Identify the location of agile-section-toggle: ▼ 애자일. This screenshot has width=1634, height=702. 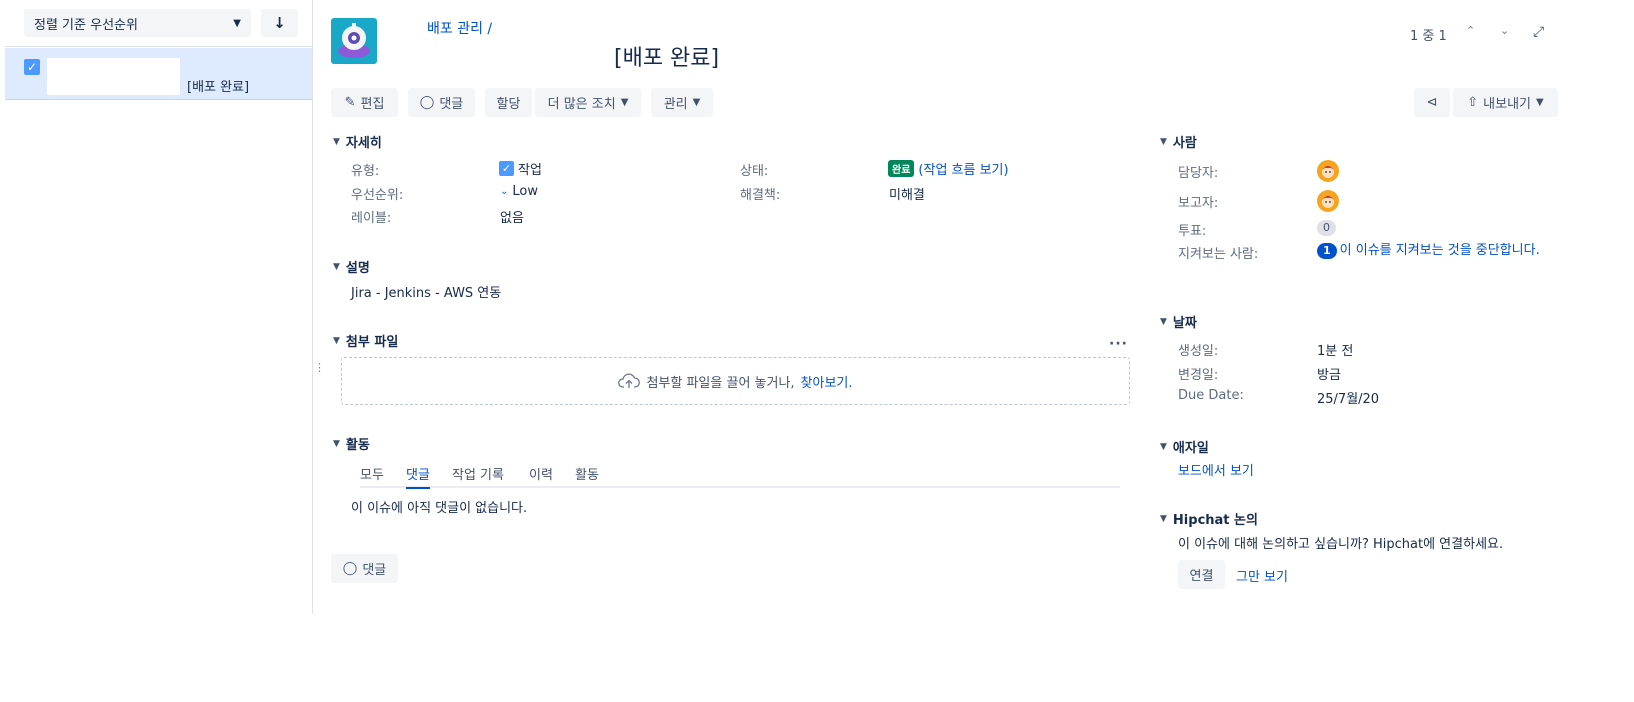
(1184, 446).